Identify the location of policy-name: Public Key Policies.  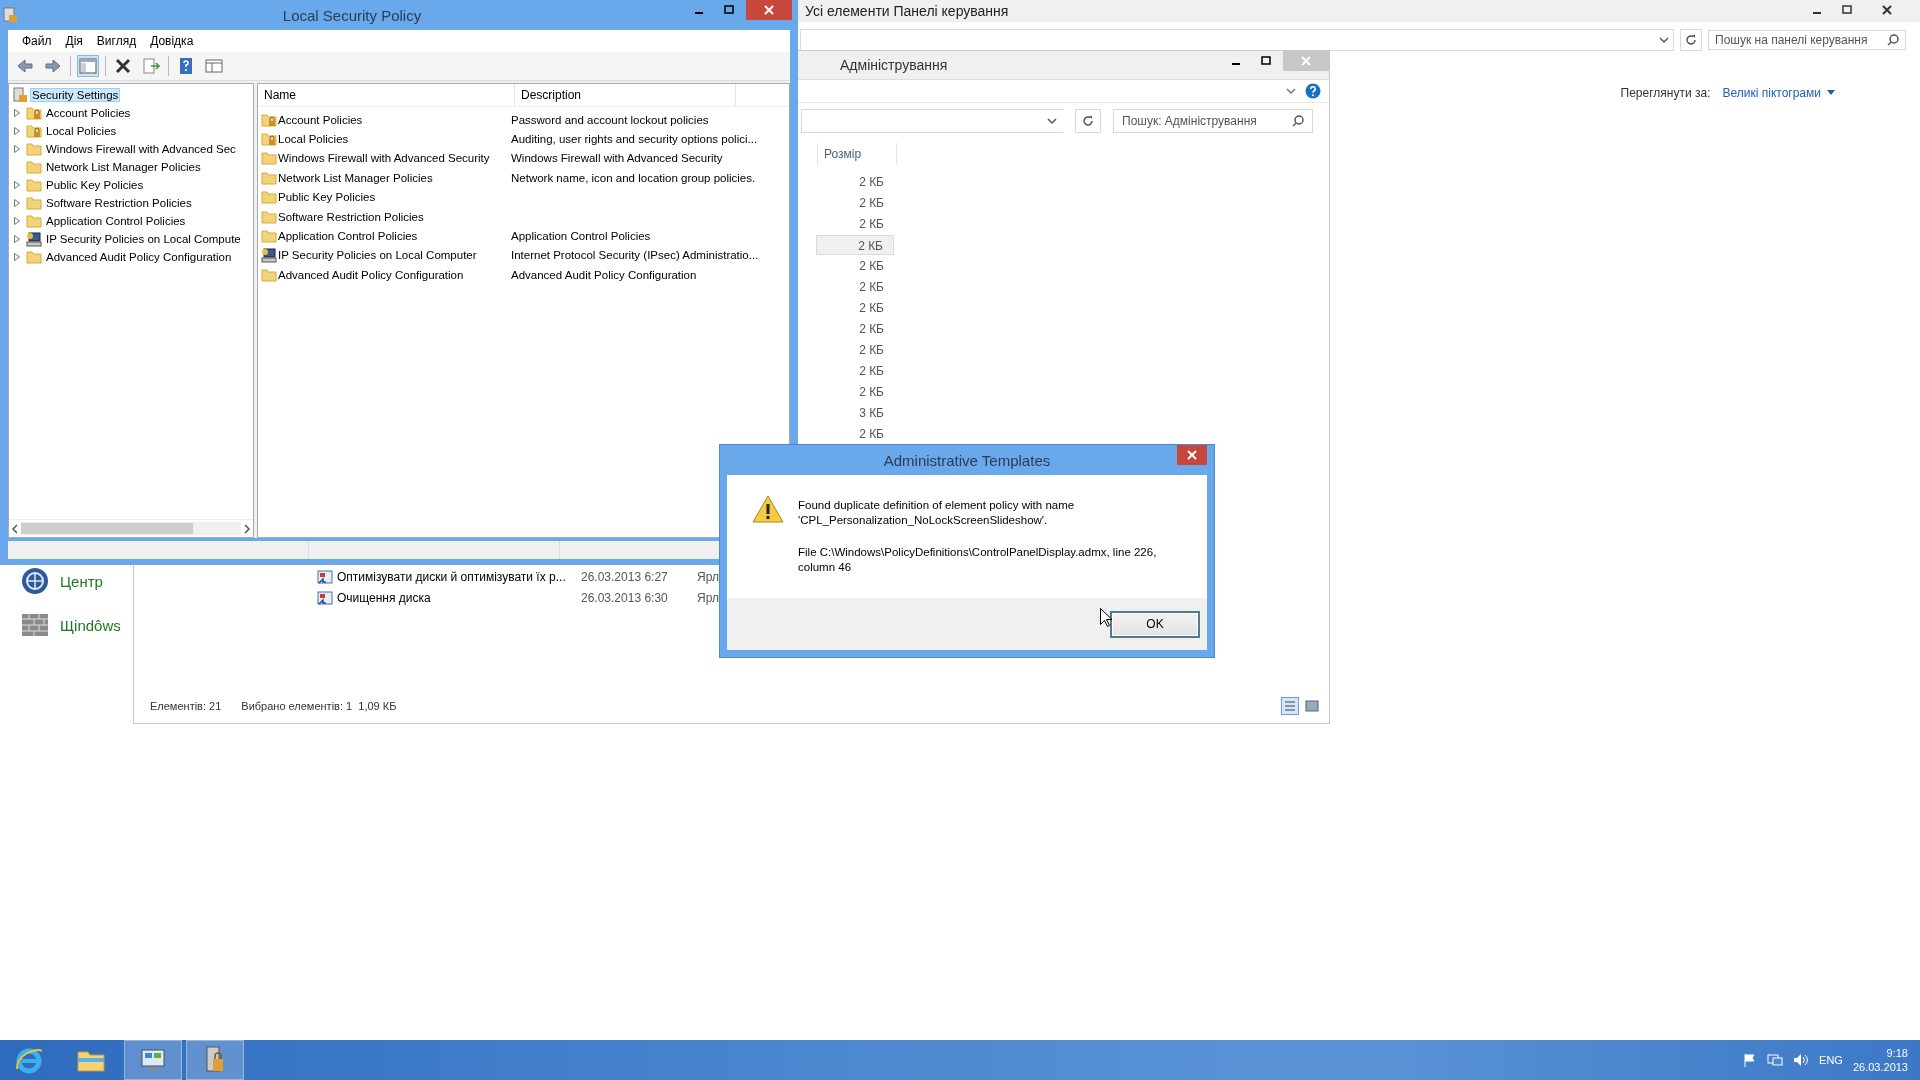
(327, 197).